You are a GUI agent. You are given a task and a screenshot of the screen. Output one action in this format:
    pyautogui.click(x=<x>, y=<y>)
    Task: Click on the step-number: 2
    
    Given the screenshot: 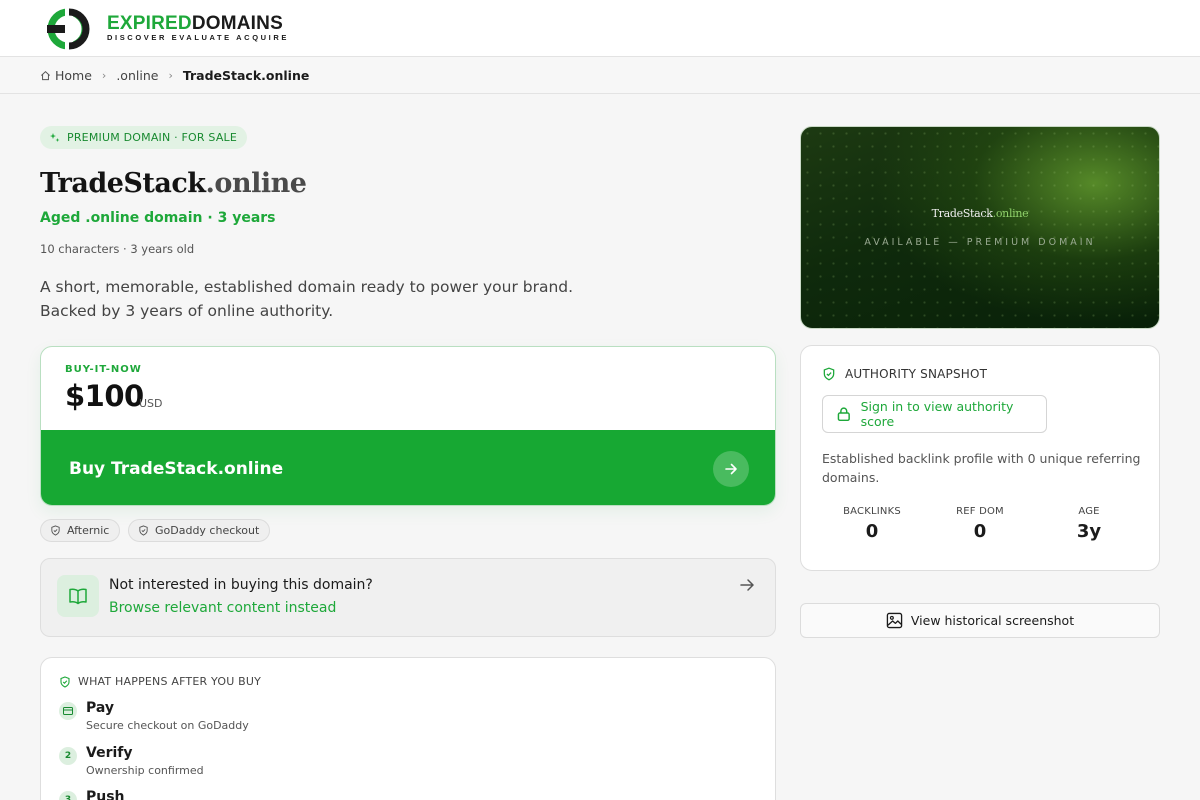 What is the action you would take?
    pyautogui.click(x=68, y=756)
    